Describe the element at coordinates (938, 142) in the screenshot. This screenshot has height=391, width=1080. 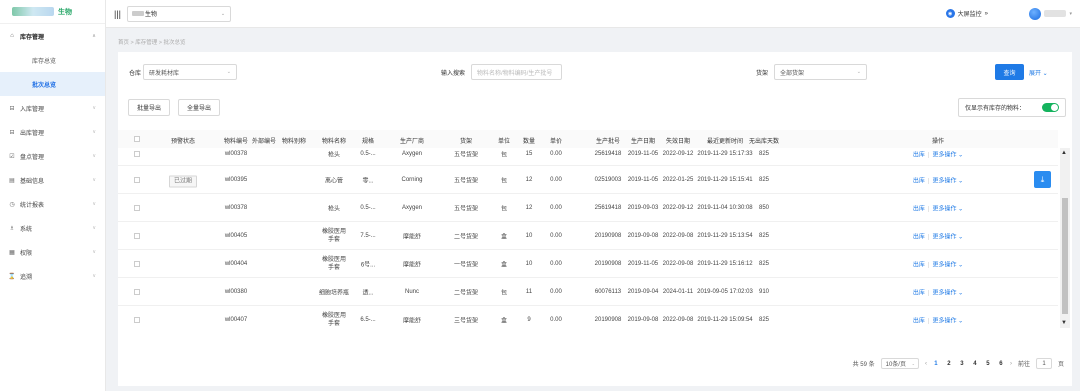
I see `column-header: 操作` at that location.